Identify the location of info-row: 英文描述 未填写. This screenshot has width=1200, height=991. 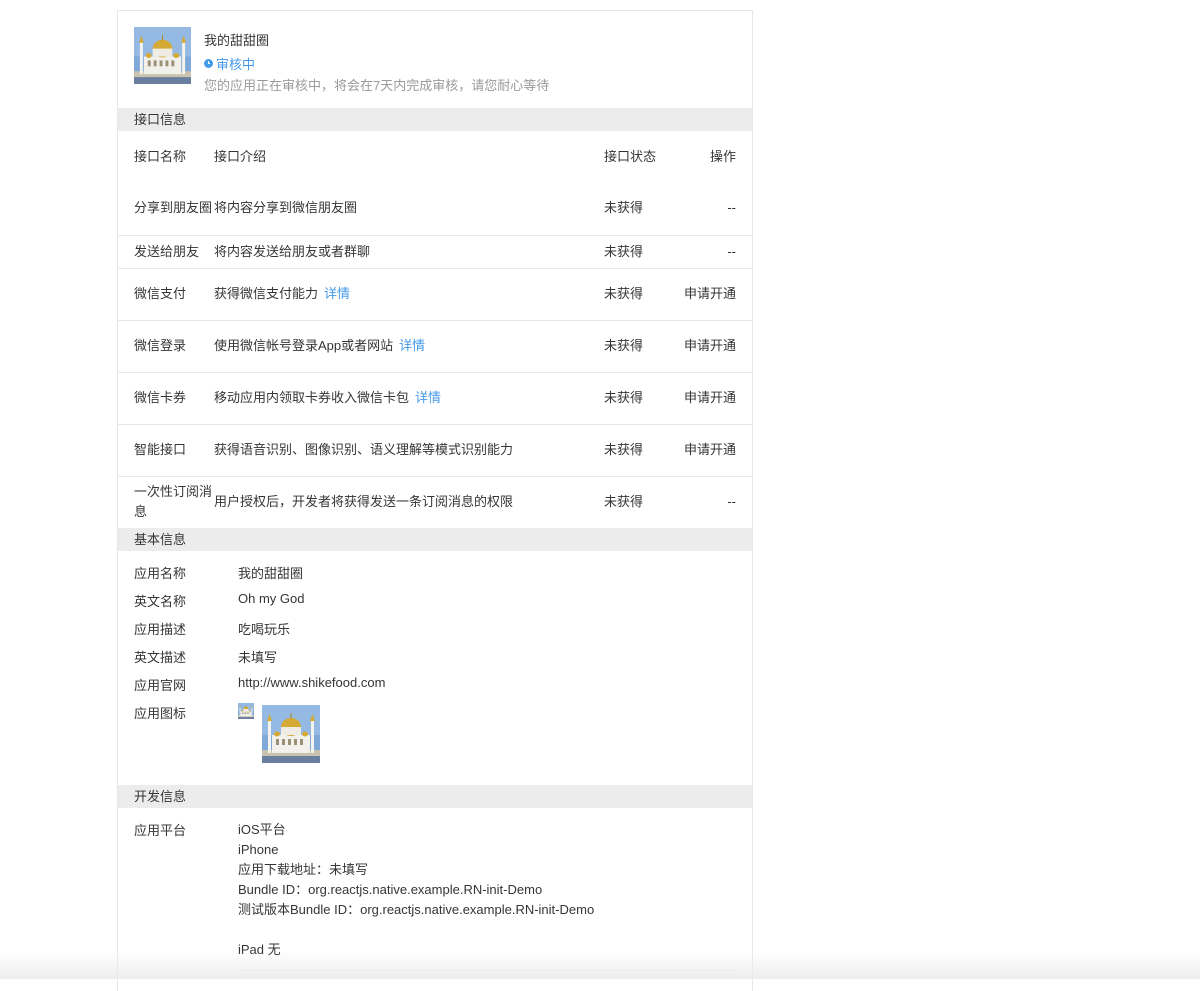
(443, 661).